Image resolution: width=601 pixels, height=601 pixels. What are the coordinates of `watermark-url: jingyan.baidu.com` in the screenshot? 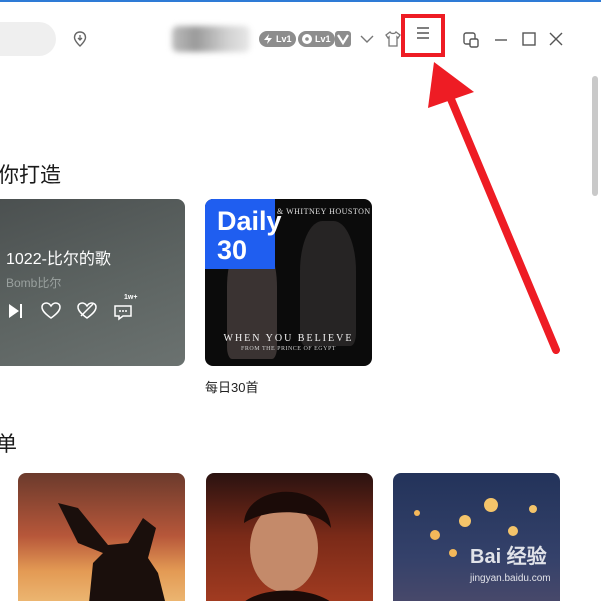 It's located at (510, 578).